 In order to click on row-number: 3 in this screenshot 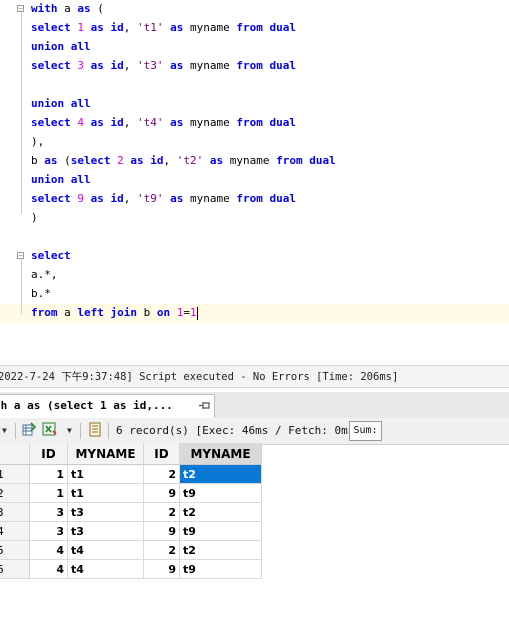, I will do `click(15, 512)`.